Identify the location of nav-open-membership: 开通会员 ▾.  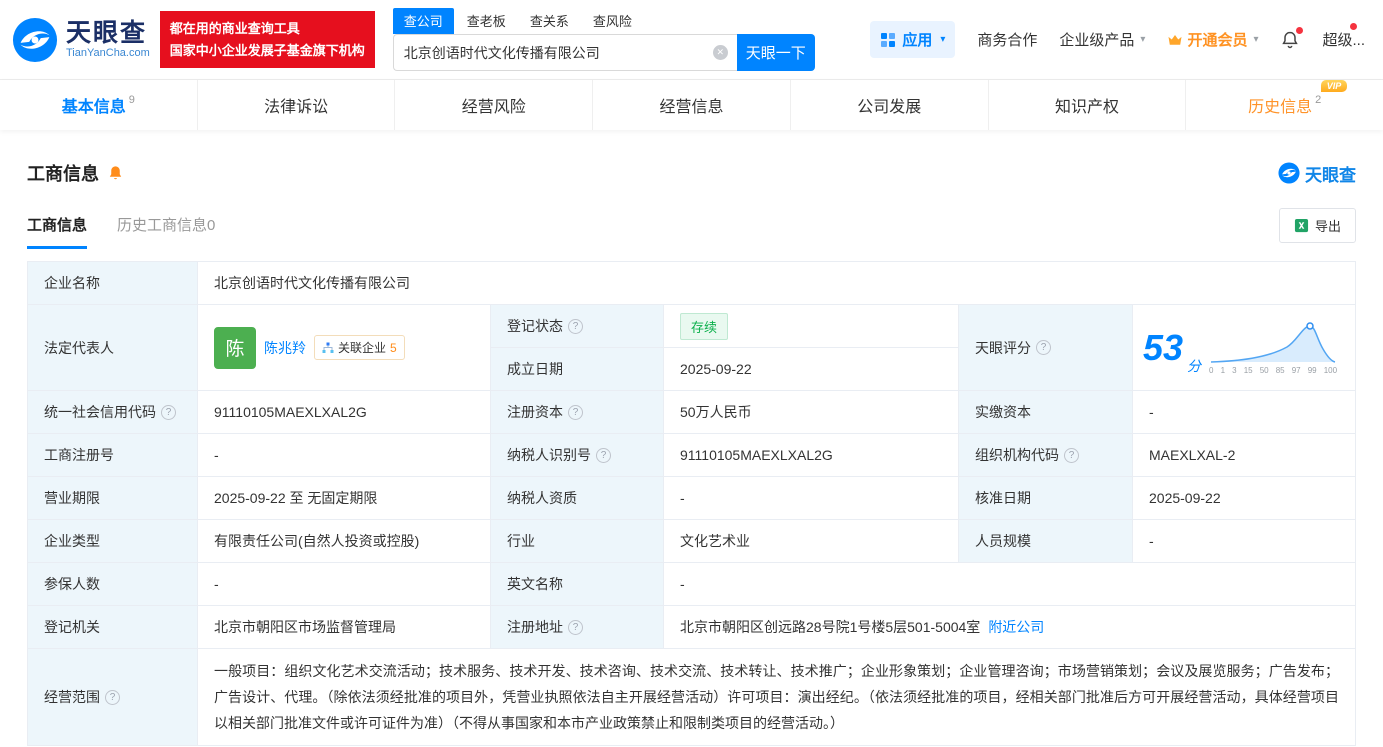
(1212, 39).